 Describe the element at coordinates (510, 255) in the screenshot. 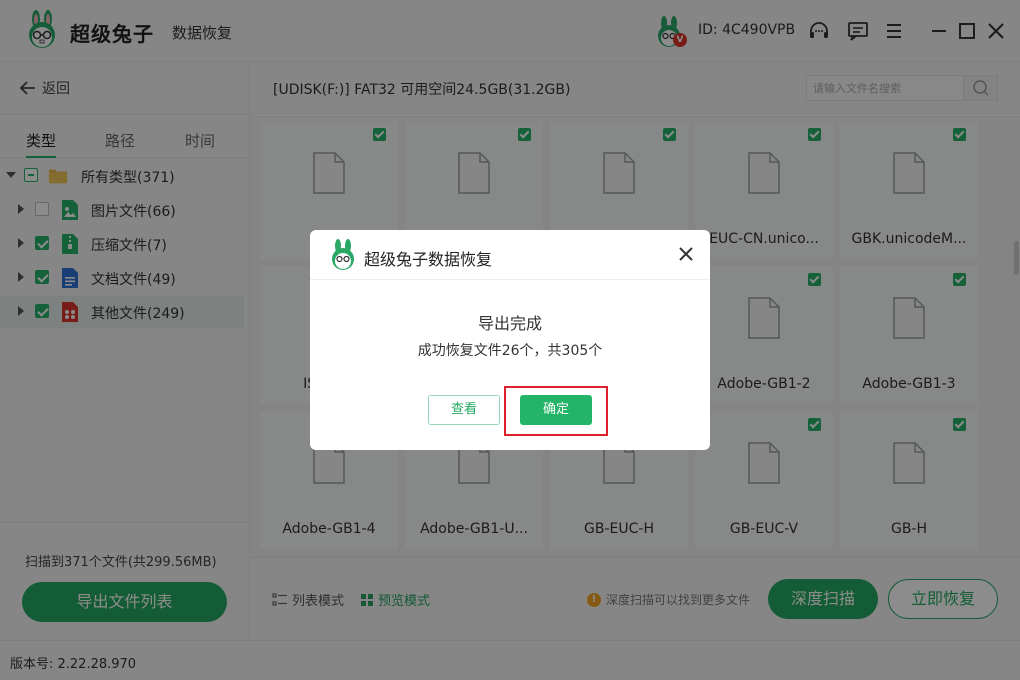

I see `dialog-header: 超级兔子数据恢复` at that location.